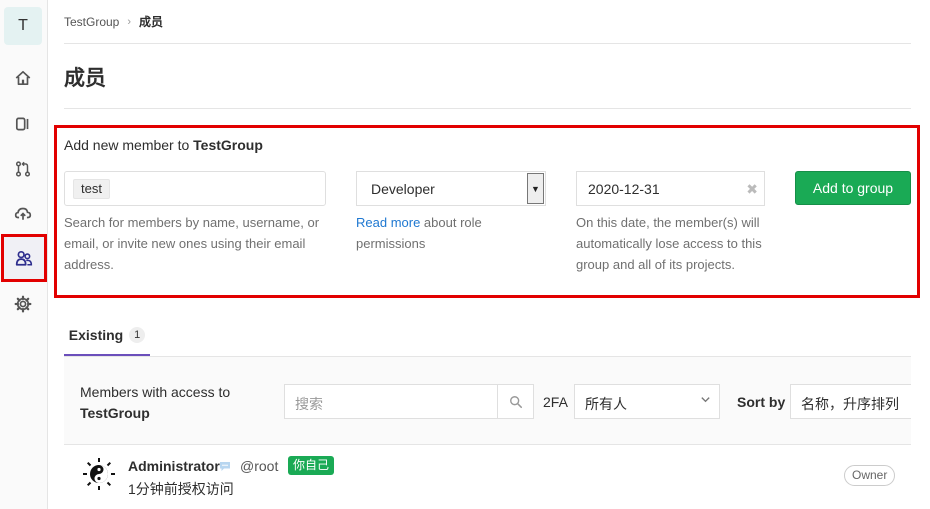 This screenshot has height=509, width=930. Describe the element at coordinates (870, 475) in the screenshot. I see `member-role-badge: Owner` at that location.